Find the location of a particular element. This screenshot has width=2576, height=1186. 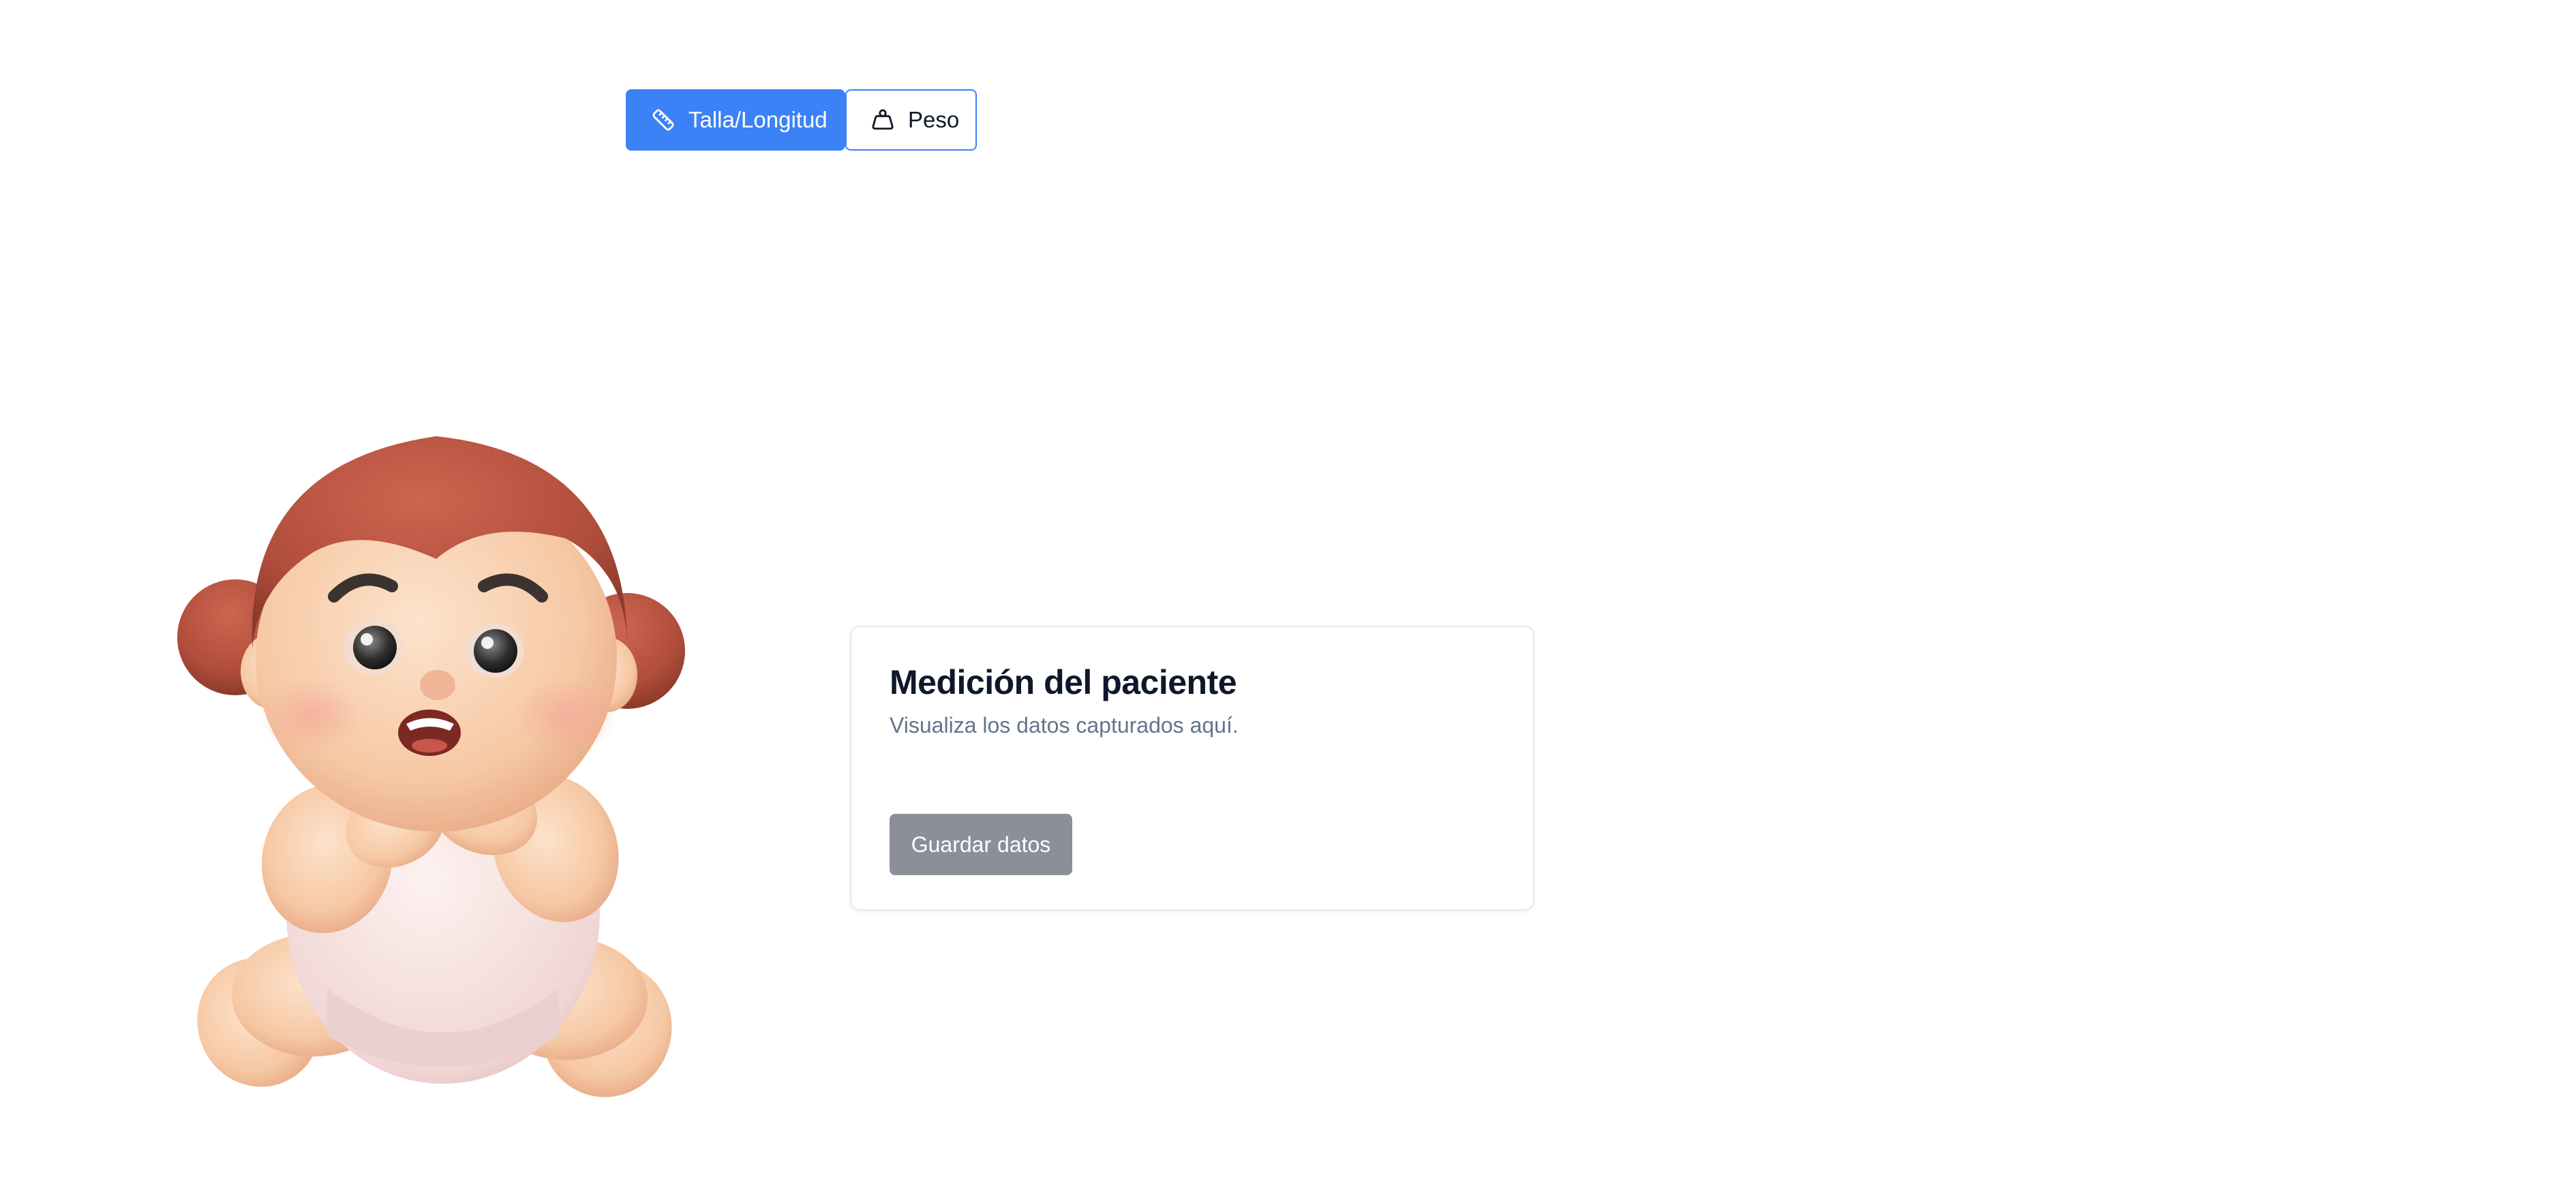

tab-length-label: Talla/Longitud is located at coordinates (758, 119).